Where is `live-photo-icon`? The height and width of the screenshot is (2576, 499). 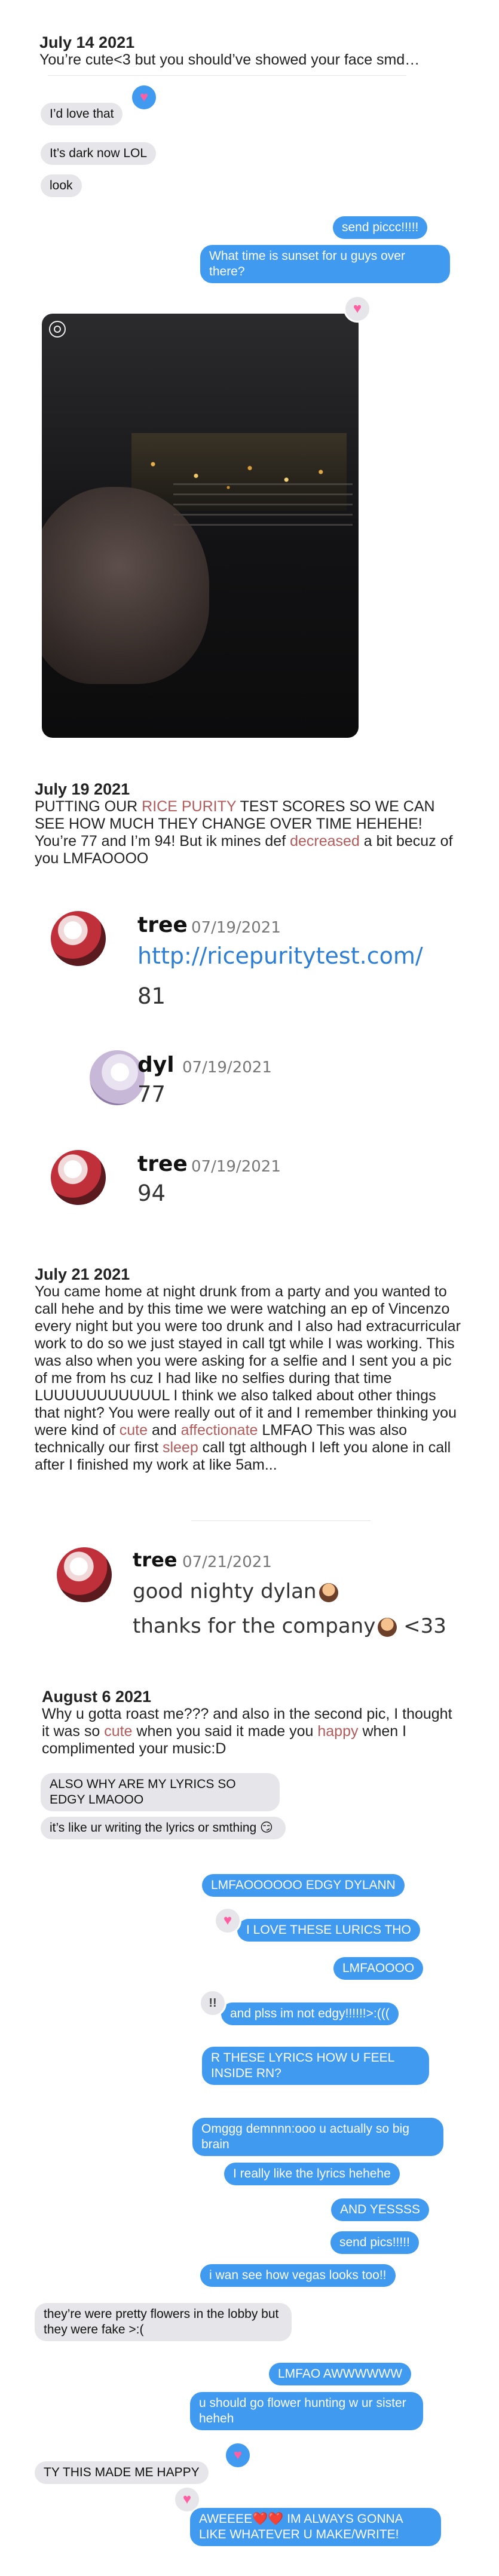 live-photo-icon is located at coordinates (57, 329).